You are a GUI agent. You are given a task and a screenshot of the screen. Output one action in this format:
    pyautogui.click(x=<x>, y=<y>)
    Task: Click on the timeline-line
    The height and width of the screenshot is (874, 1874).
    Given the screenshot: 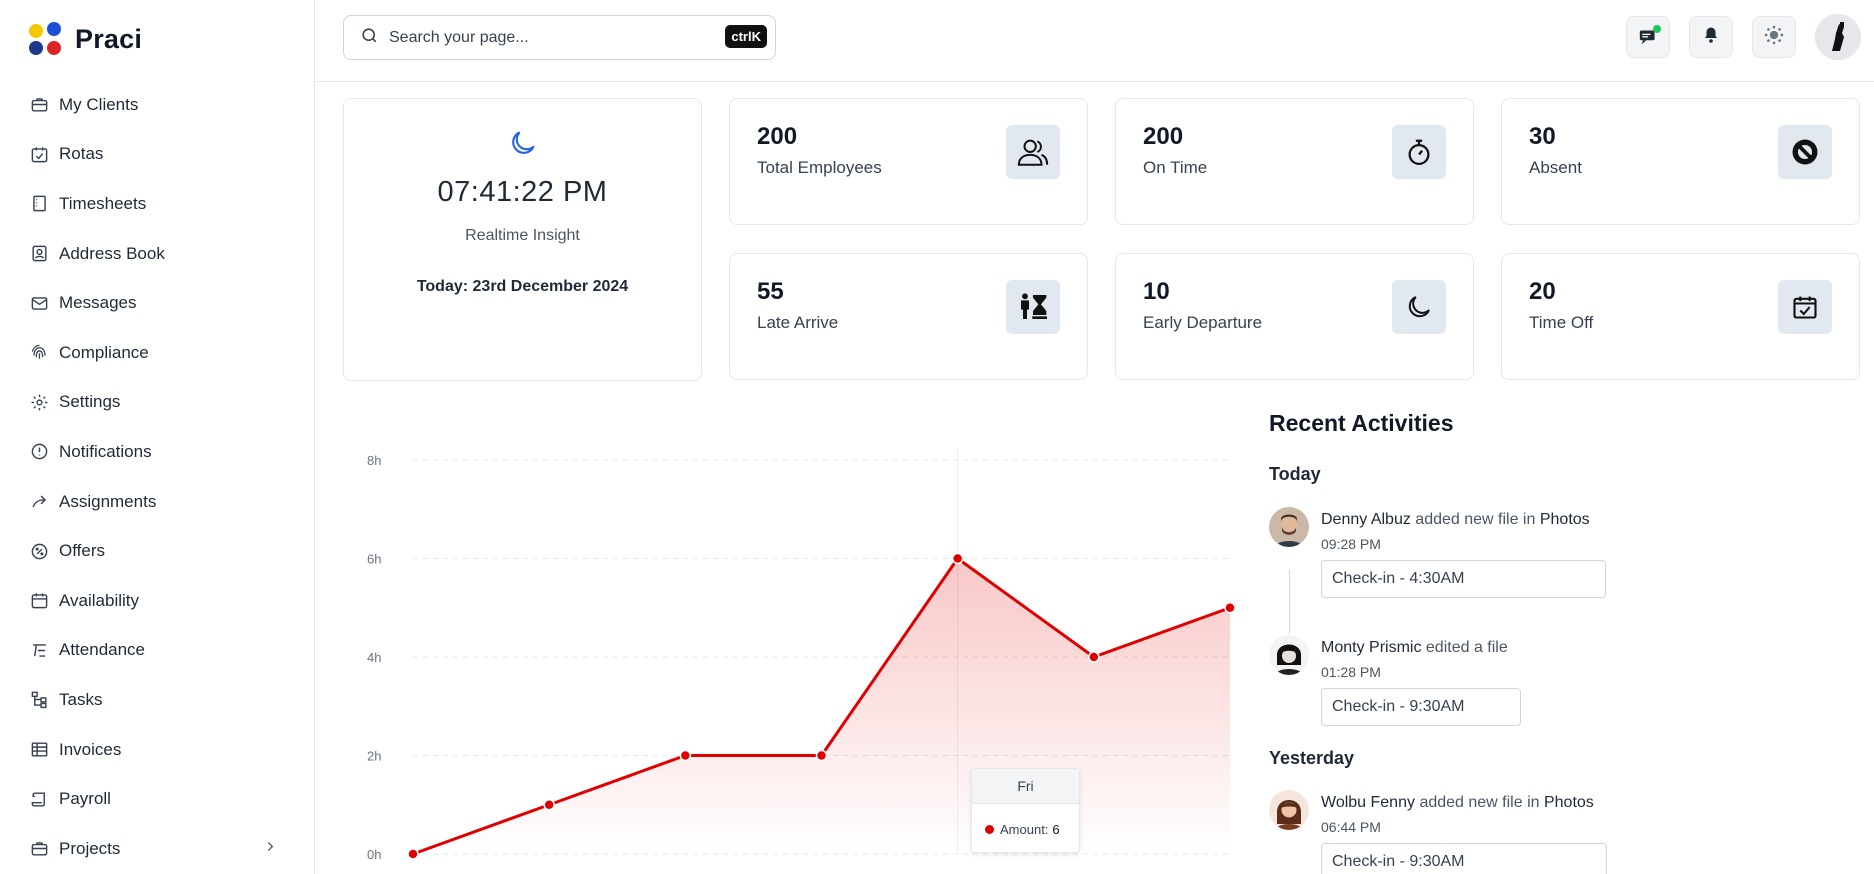 What is the action you would take?
    pyautogui.click(x=1289, y=602)
    